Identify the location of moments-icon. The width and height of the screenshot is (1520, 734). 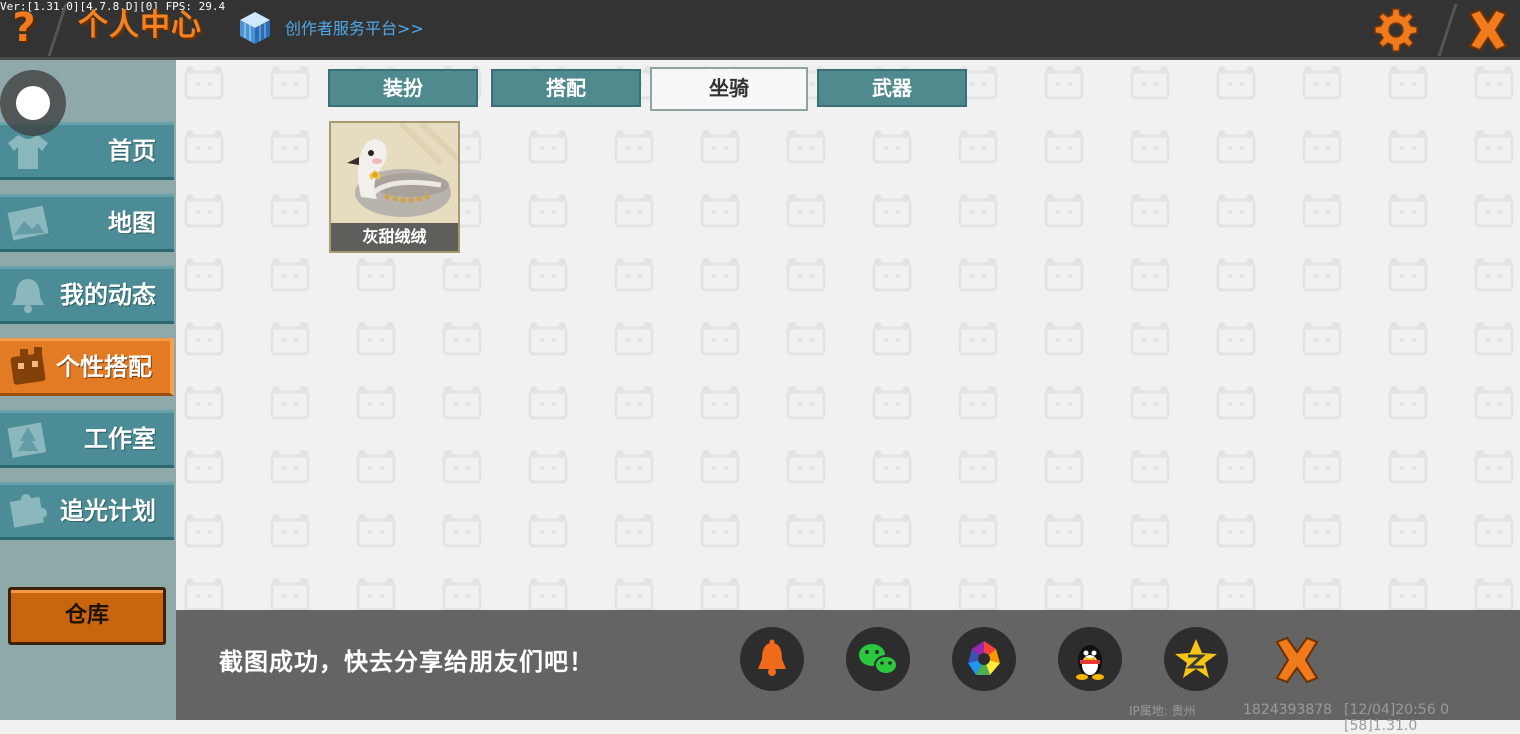
(984, 658).